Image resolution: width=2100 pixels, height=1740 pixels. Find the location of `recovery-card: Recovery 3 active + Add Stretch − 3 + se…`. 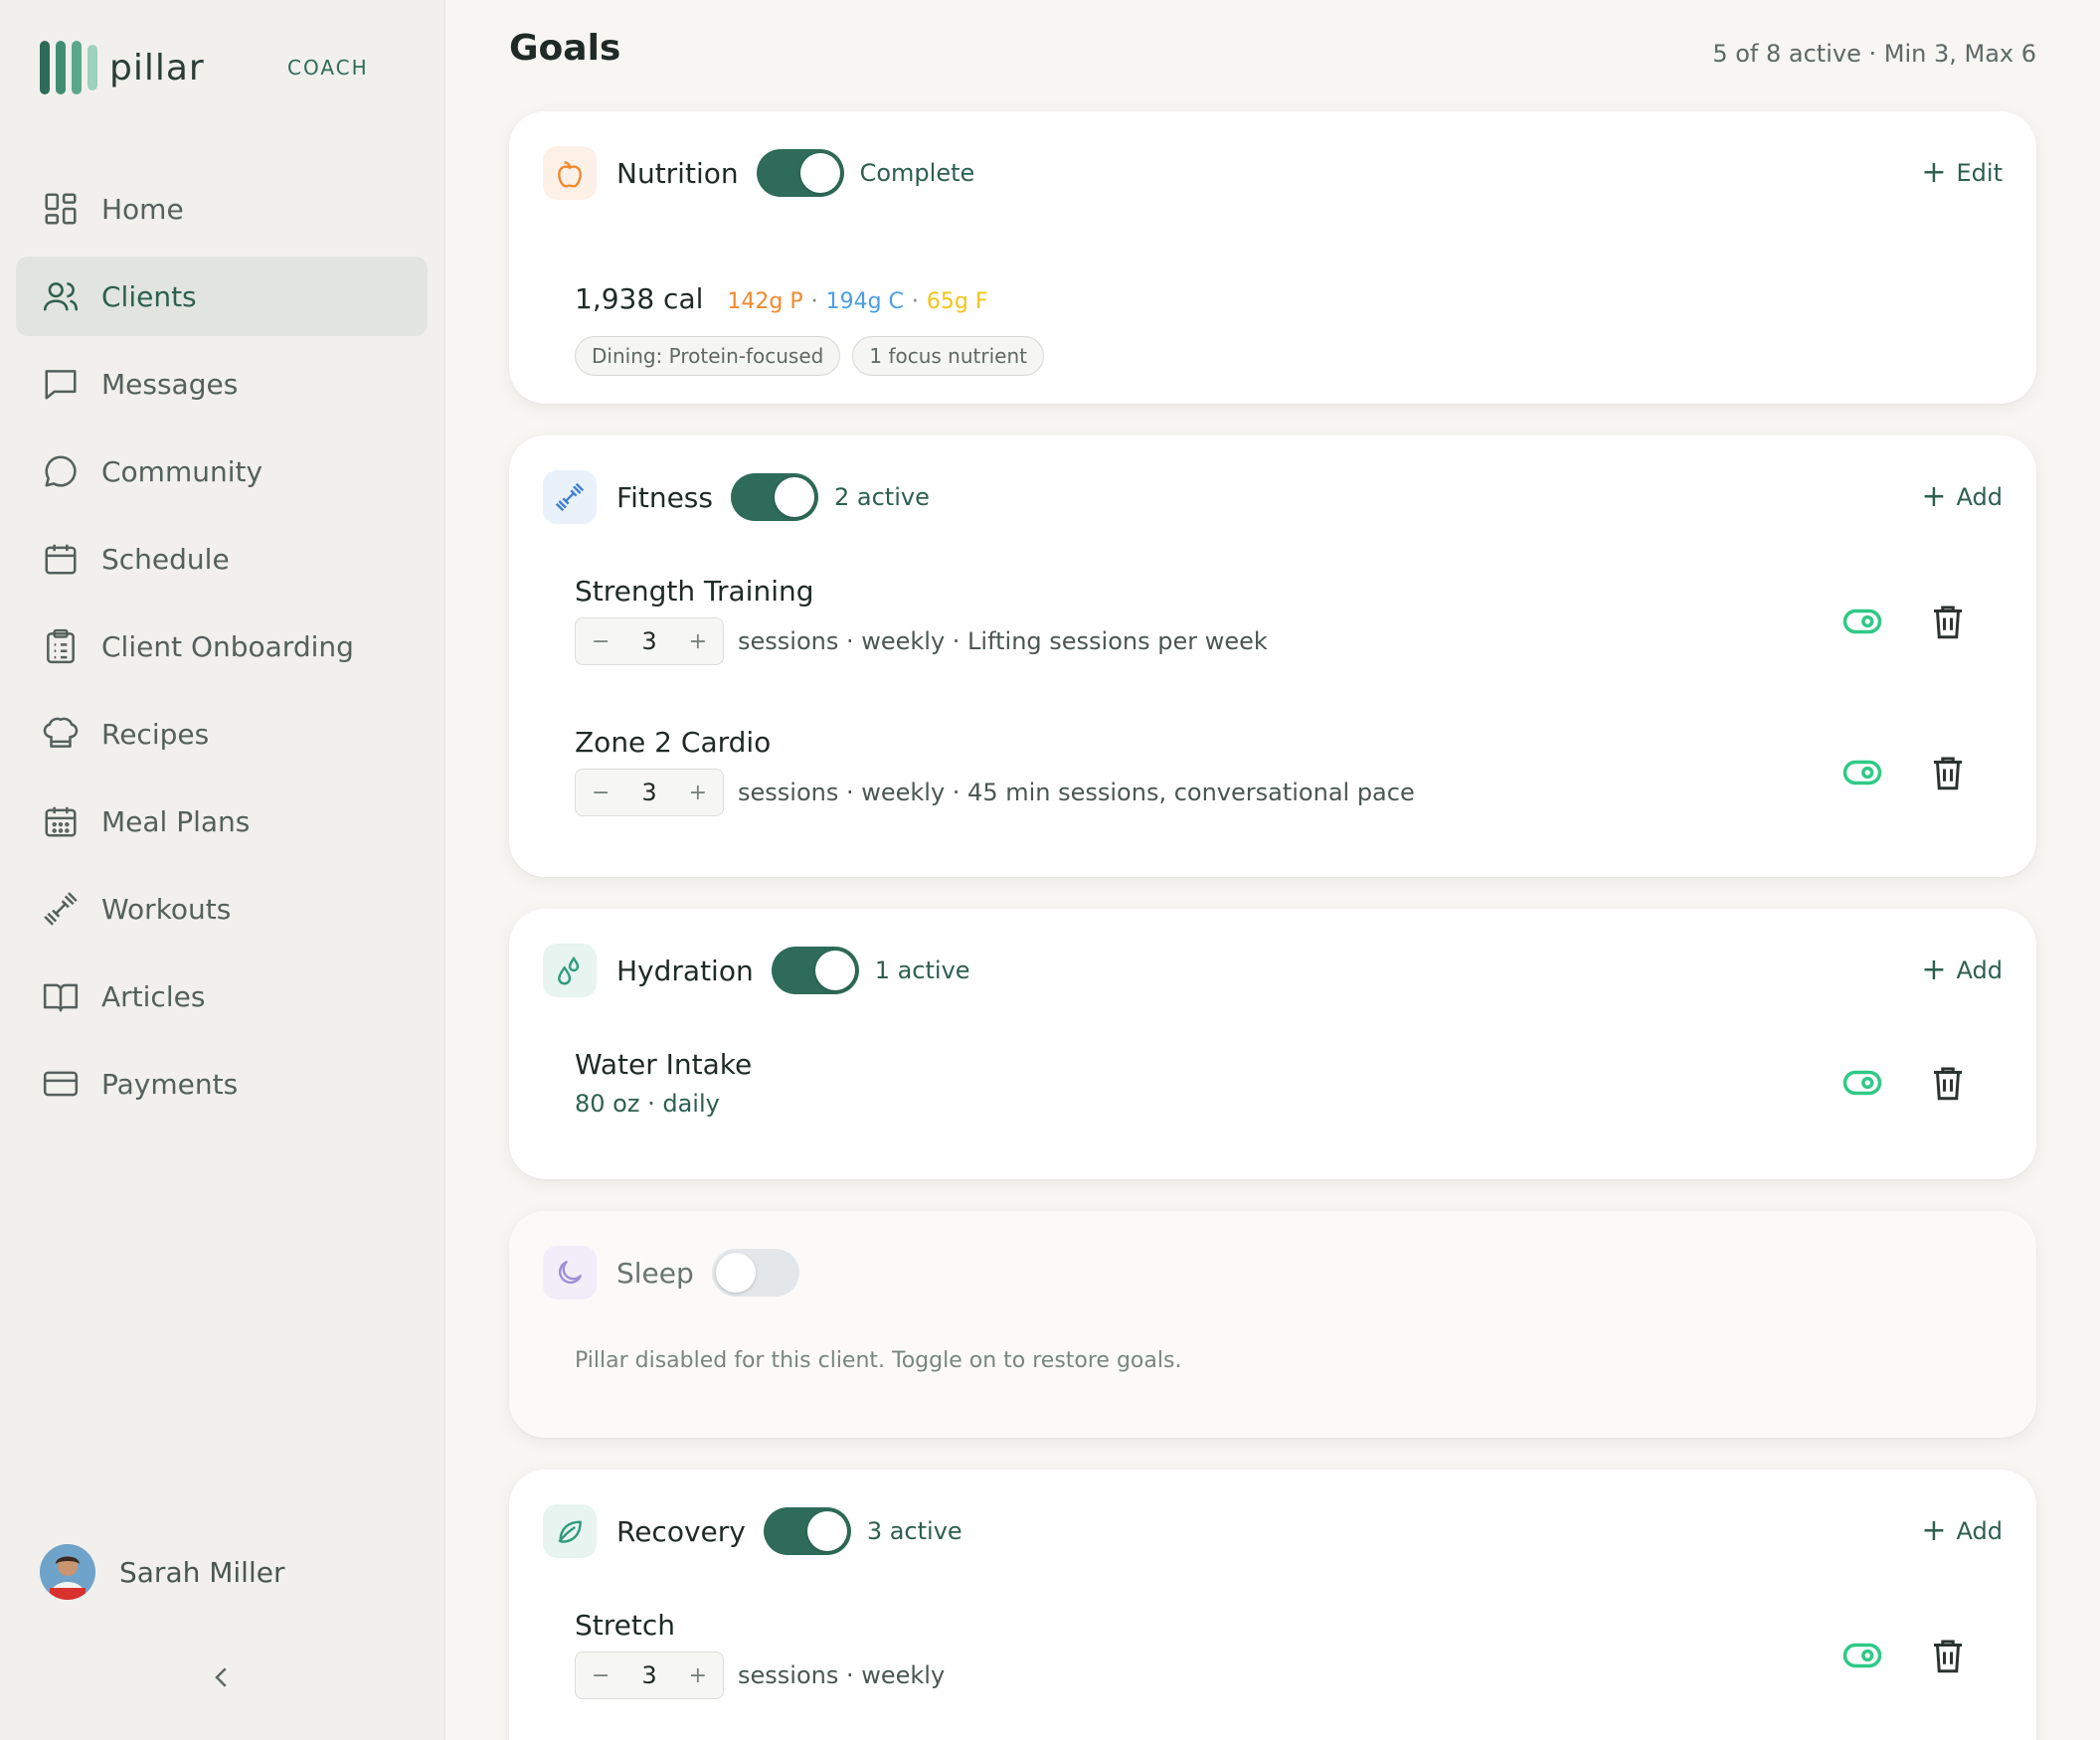

recovery-card: Recovery 3 active + Add Stretch − 3 + se… is located at coordinates (1272, 1605).